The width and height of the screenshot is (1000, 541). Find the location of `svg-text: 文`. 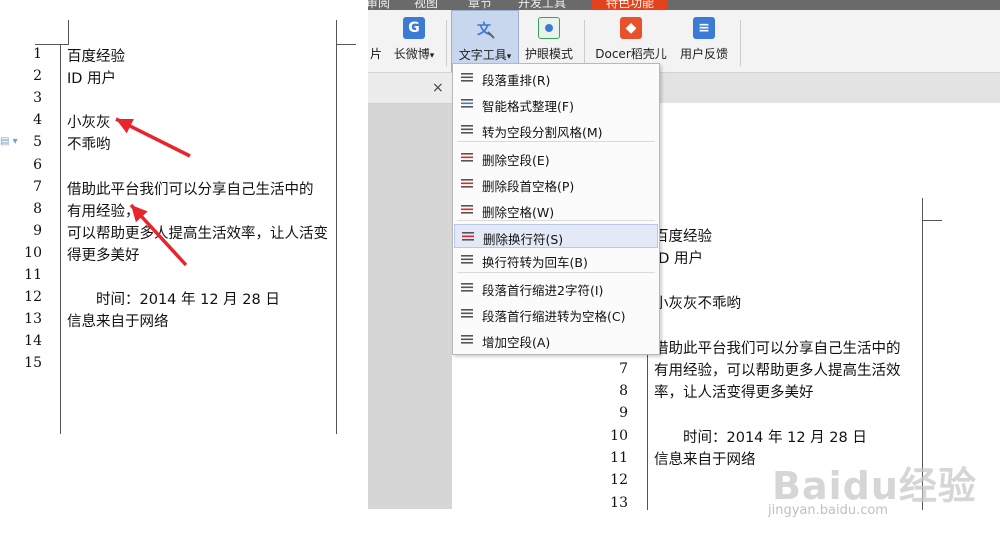

svg-text: 文 is located at coordinates (484, 29).